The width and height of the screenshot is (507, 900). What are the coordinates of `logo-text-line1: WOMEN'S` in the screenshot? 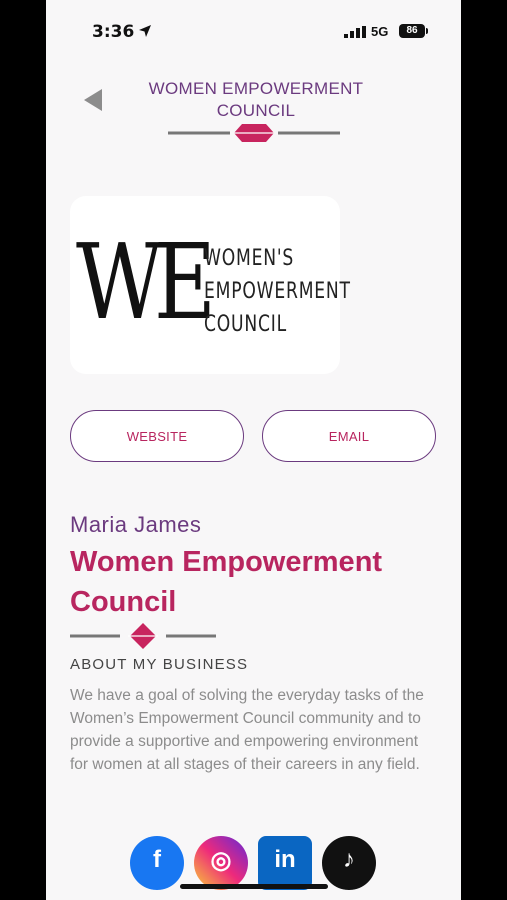 It's located at (249, 258).